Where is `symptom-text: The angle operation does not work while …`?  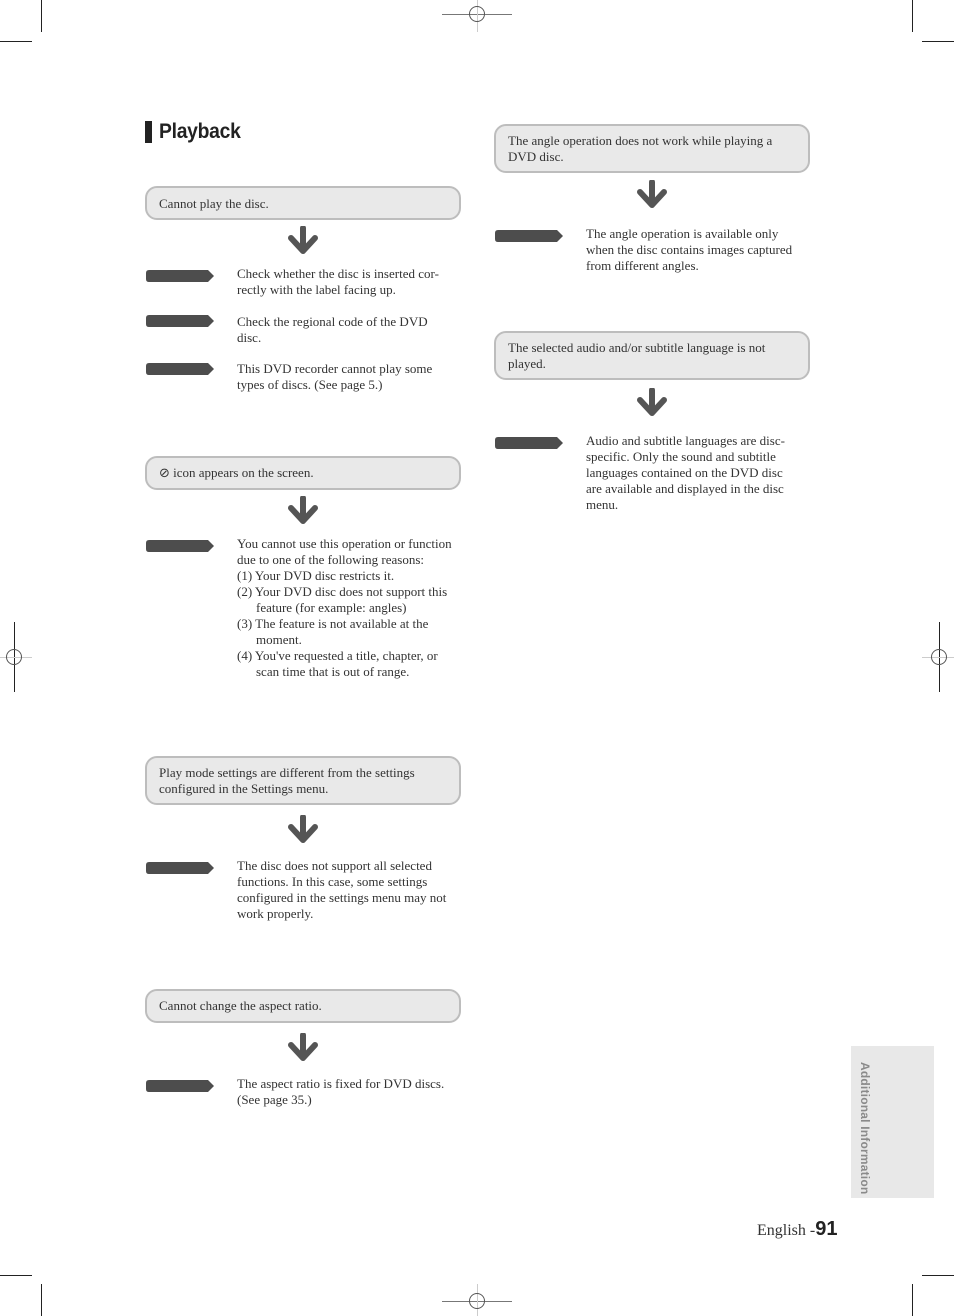
symptom-text: The angle operation does not work while … is located at coordinates (640, 148).